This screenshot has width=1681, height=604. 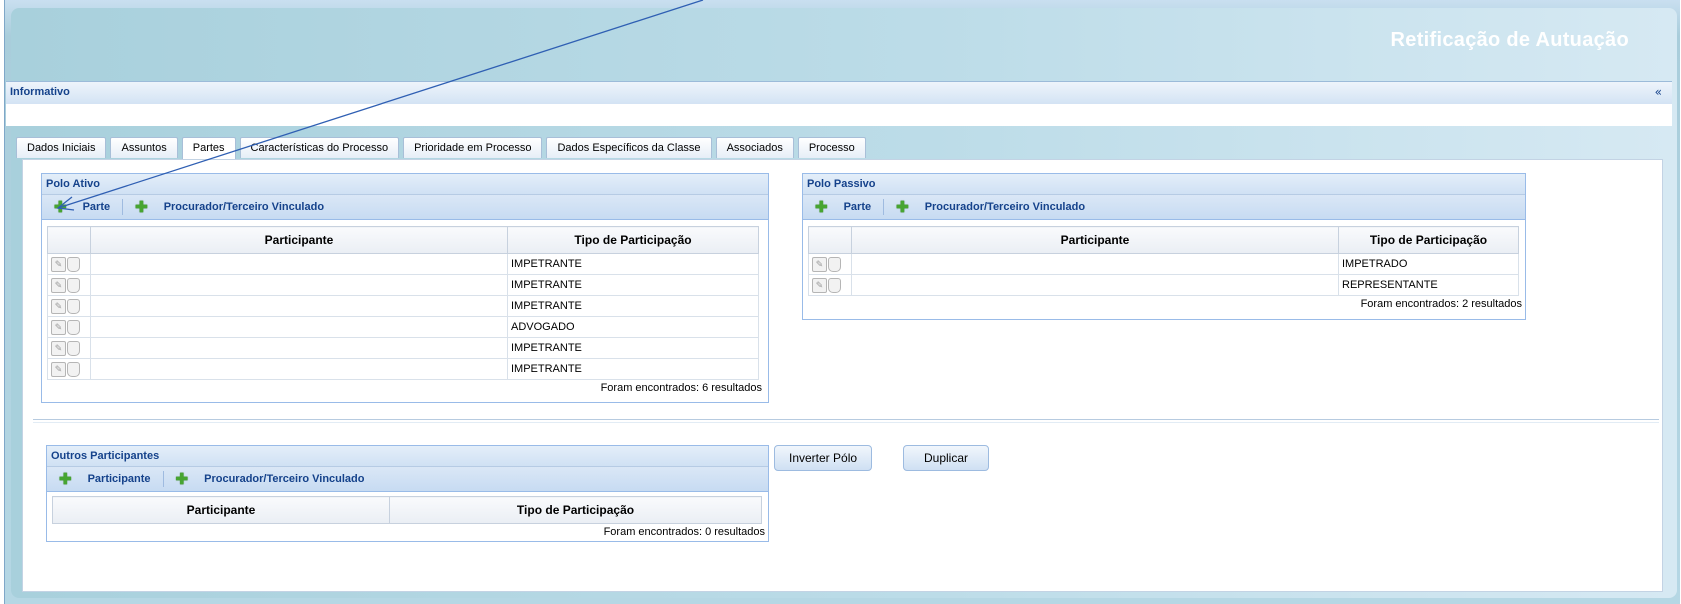 What do you see at coordinates (846, 421) in the screenshot?
I see `section-divider` at bounding box center [846, 421].